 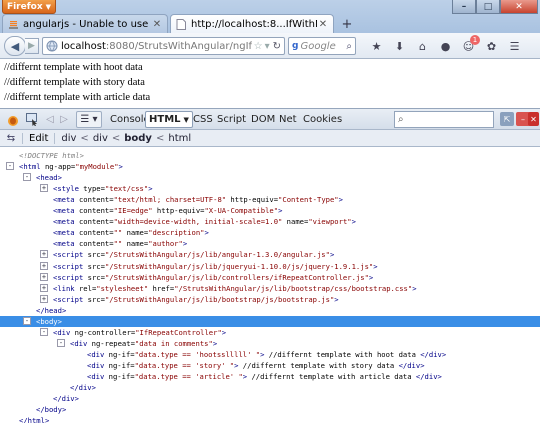 I want to click on inspect-element-icon, so click(x=32, y=119).